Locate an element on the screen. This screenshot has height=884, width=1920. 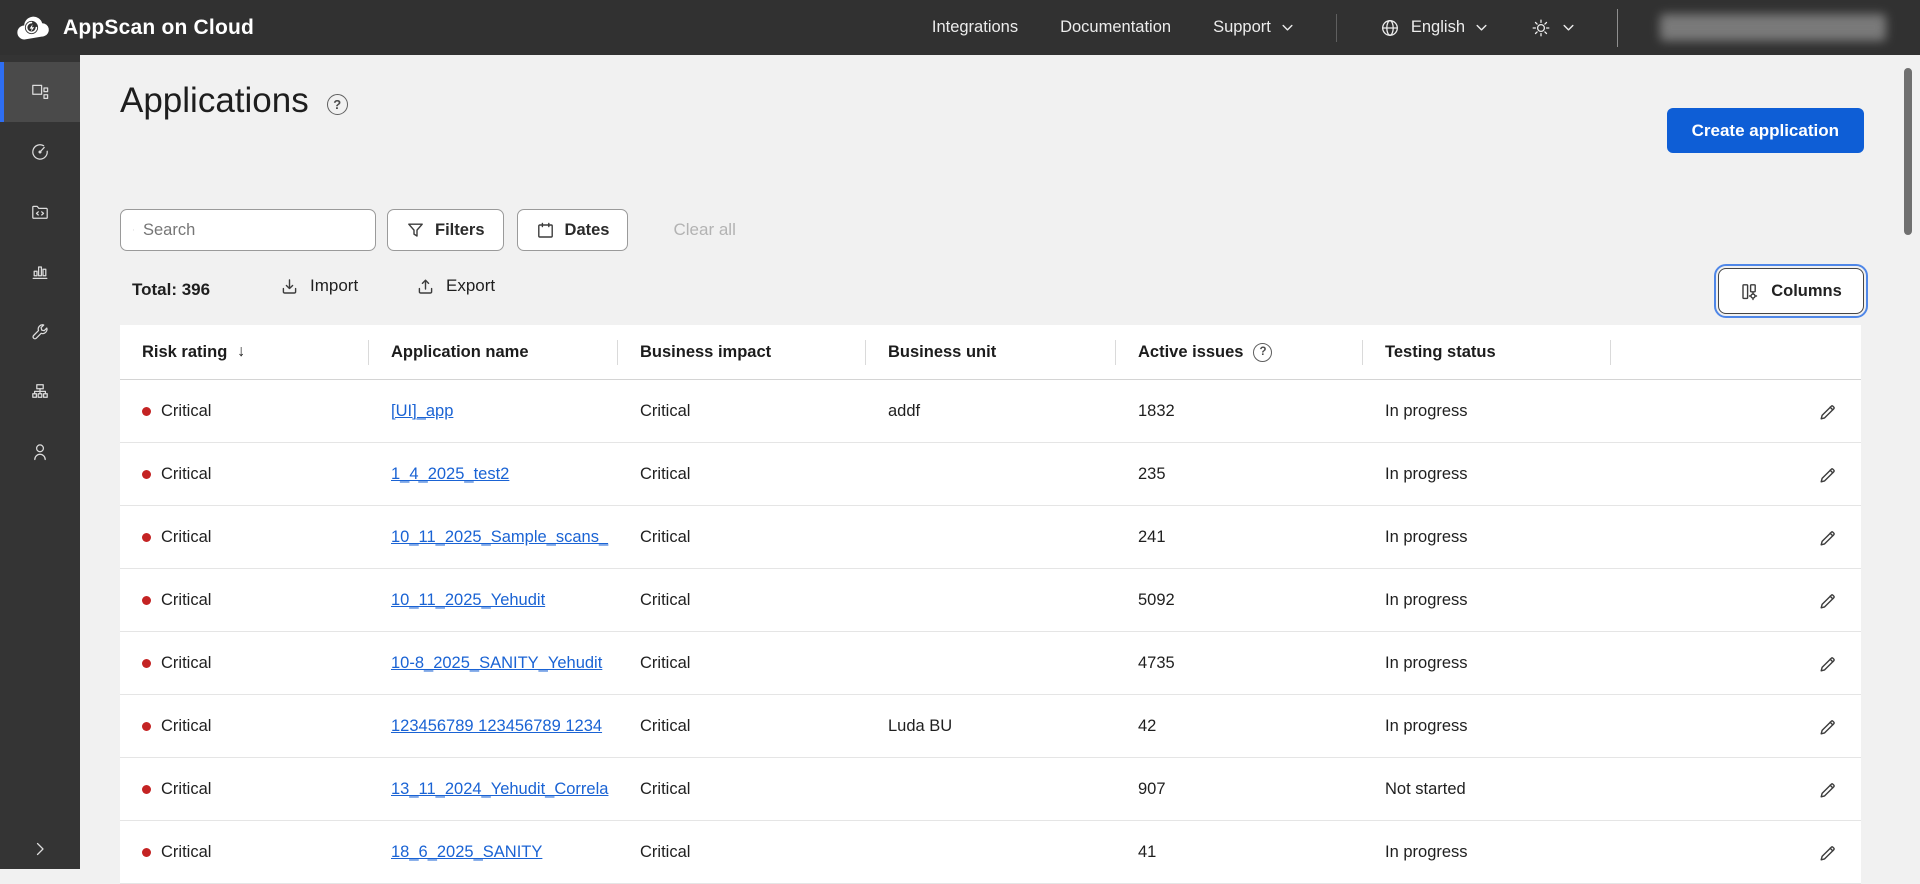
scan-gauge-icon is located at coordinates (40, 152).